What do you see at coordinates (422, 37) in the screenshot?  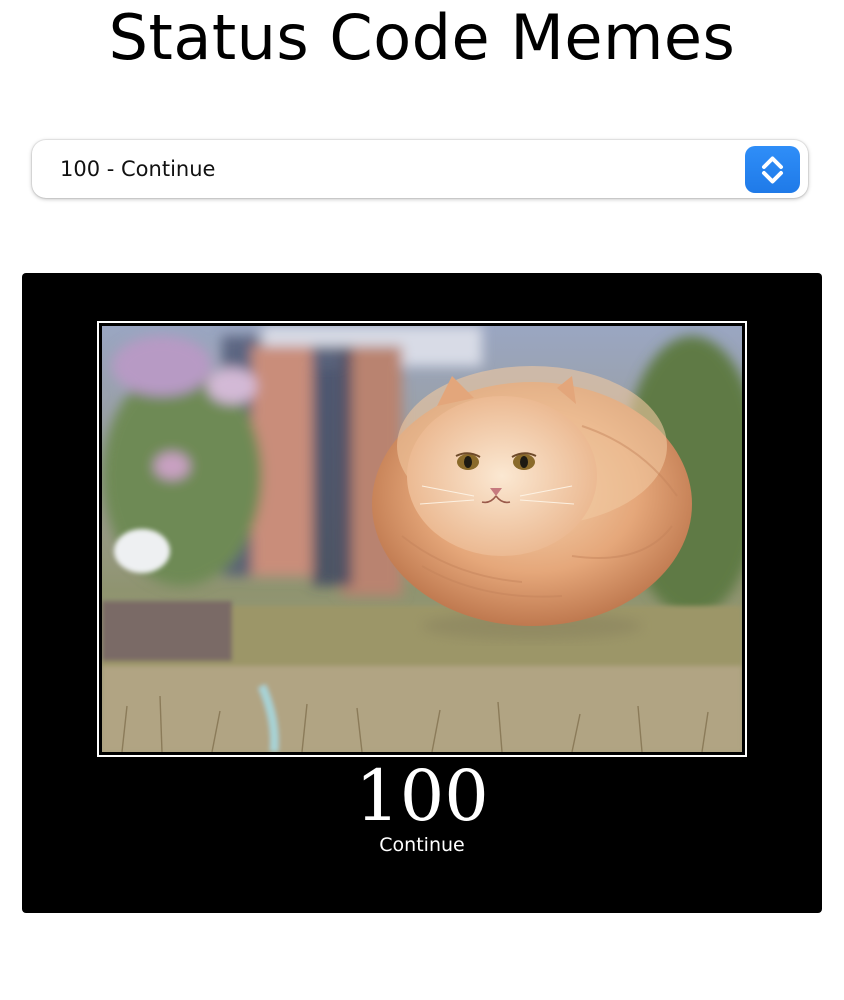 I see `page-title: Status Code Memes` at bounding box center [422, 37].